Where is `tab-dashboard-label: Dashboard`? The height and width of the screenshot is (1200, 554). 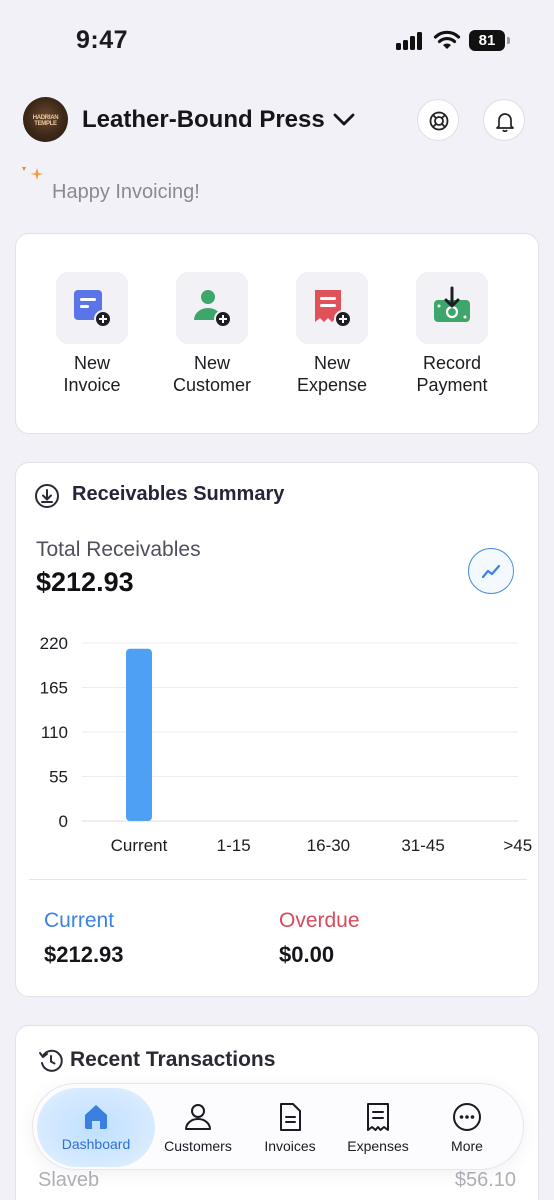 tab-dashboard-label: Dashboard is located at coordinates (96, 1144).